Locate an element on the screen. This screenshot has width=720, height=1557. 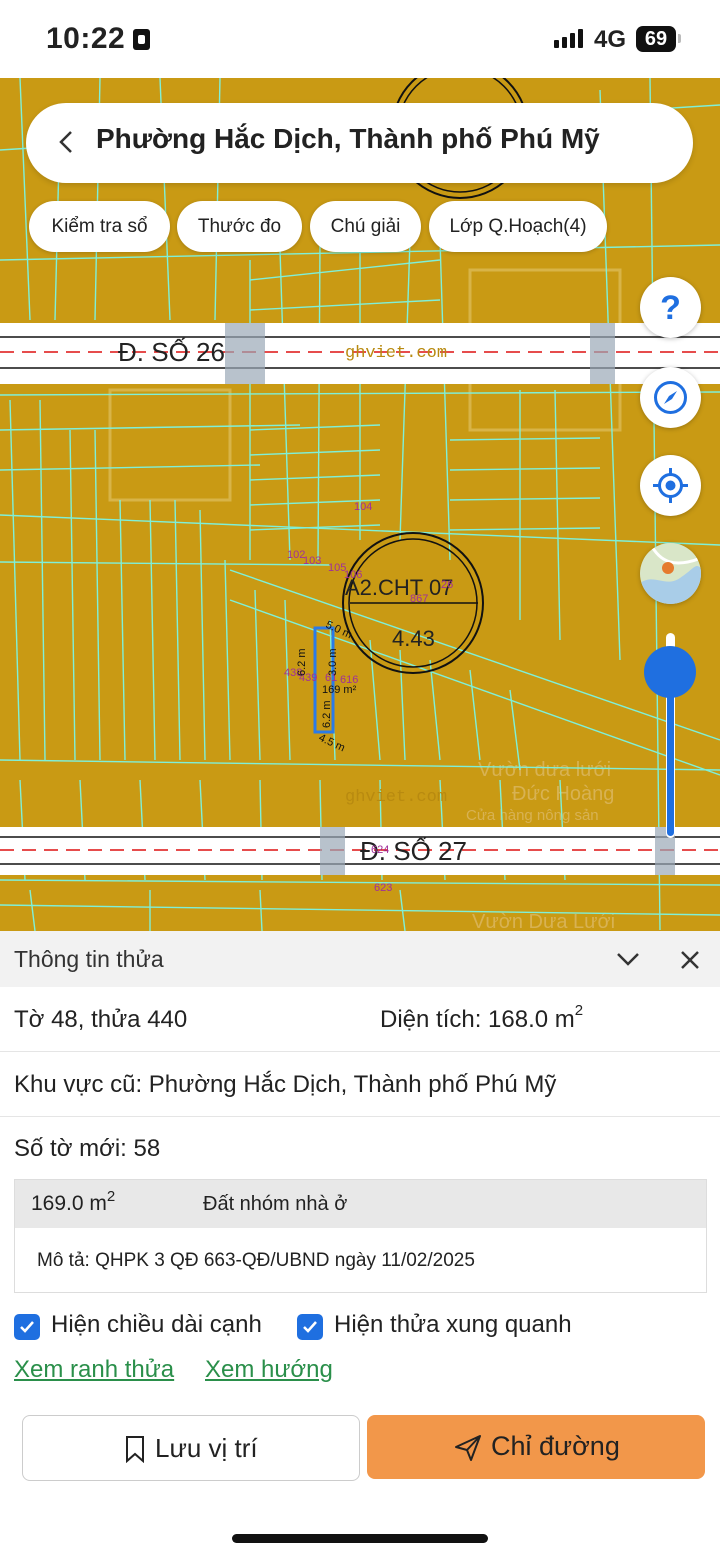
poi-label: Đức Hoàng is located at coordinates (563, 794).